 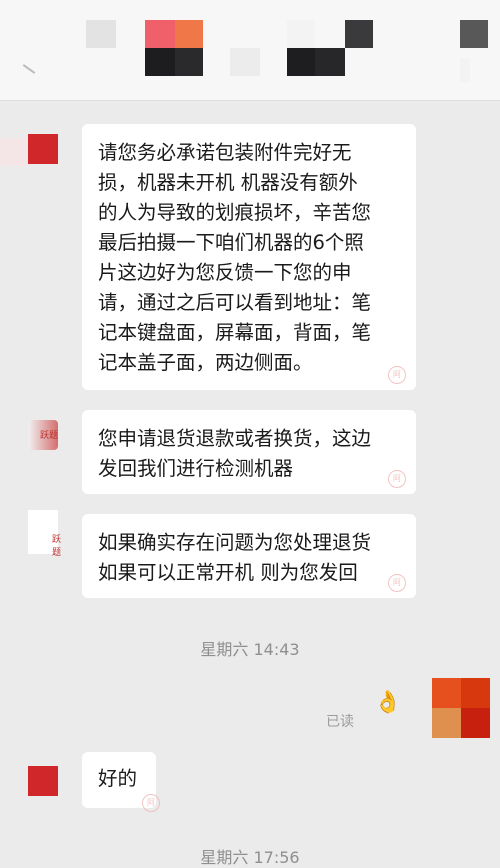 I want to click on message-bubble: 您申请退货退款或者换货，这边 发回我们进行检测机器 阿, so click(x=249, y=452).